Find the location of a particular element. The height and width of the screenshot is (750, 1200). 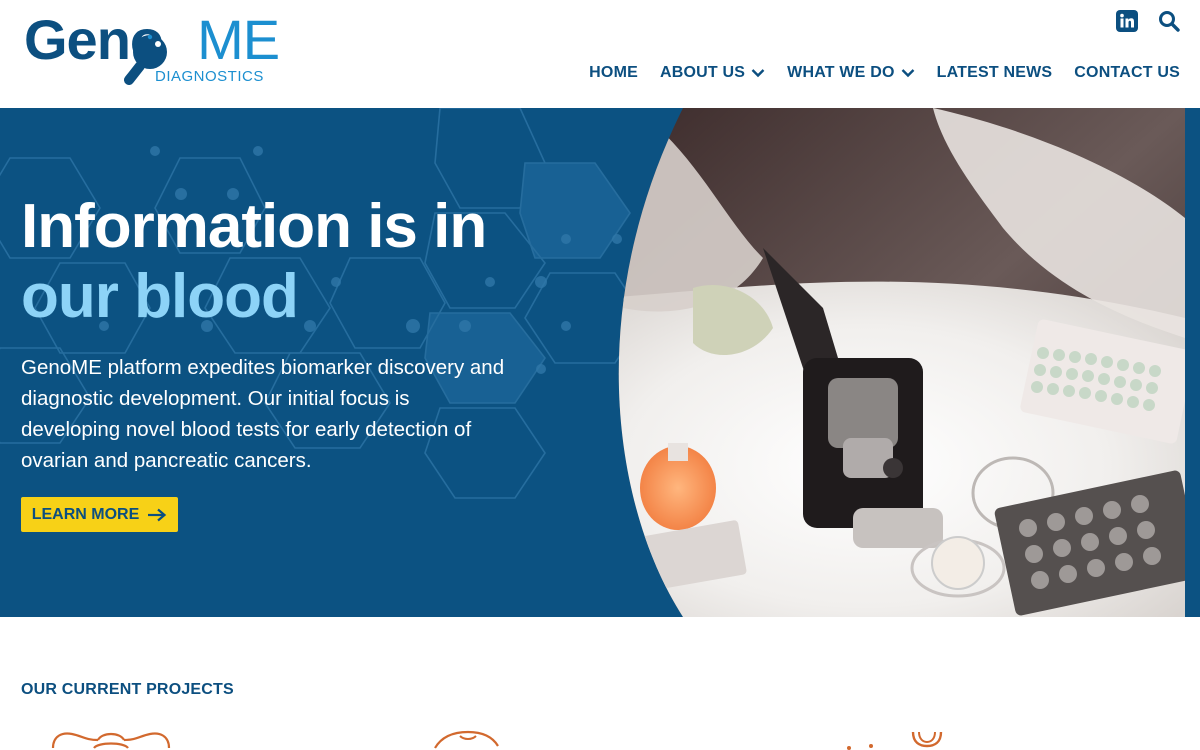

learn-more-label: LEARN MORE is located at coordinates (85, 514).